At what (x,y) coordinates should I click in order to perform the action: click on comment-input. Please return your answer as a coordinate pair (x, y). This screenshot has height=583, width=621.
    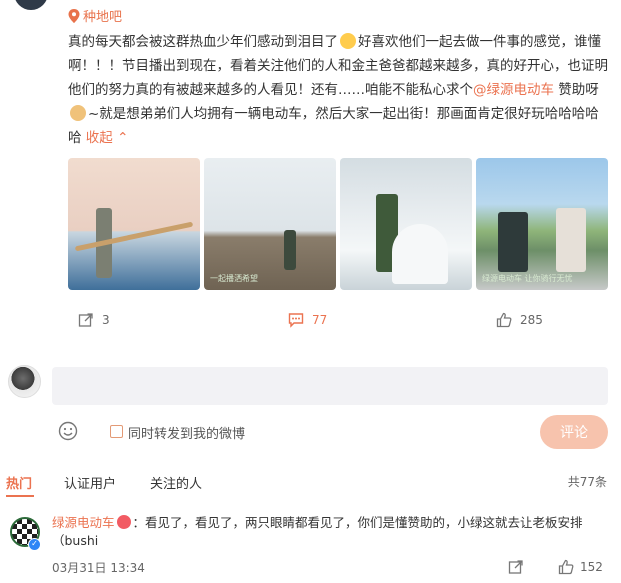
    Looking at the image, I should click on (330, 386).